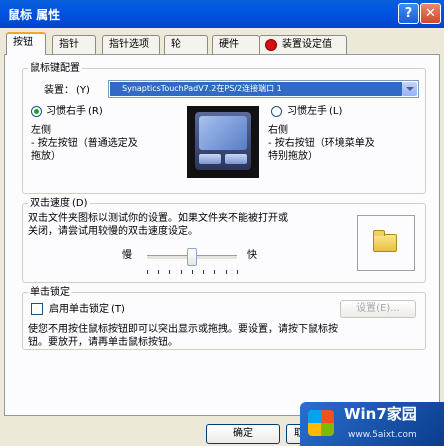 The height and width of the screenshot is (446, 444). Describe the element at coordinates (252, 255) in the screenshot. I see `fast-label: 快` at that location.